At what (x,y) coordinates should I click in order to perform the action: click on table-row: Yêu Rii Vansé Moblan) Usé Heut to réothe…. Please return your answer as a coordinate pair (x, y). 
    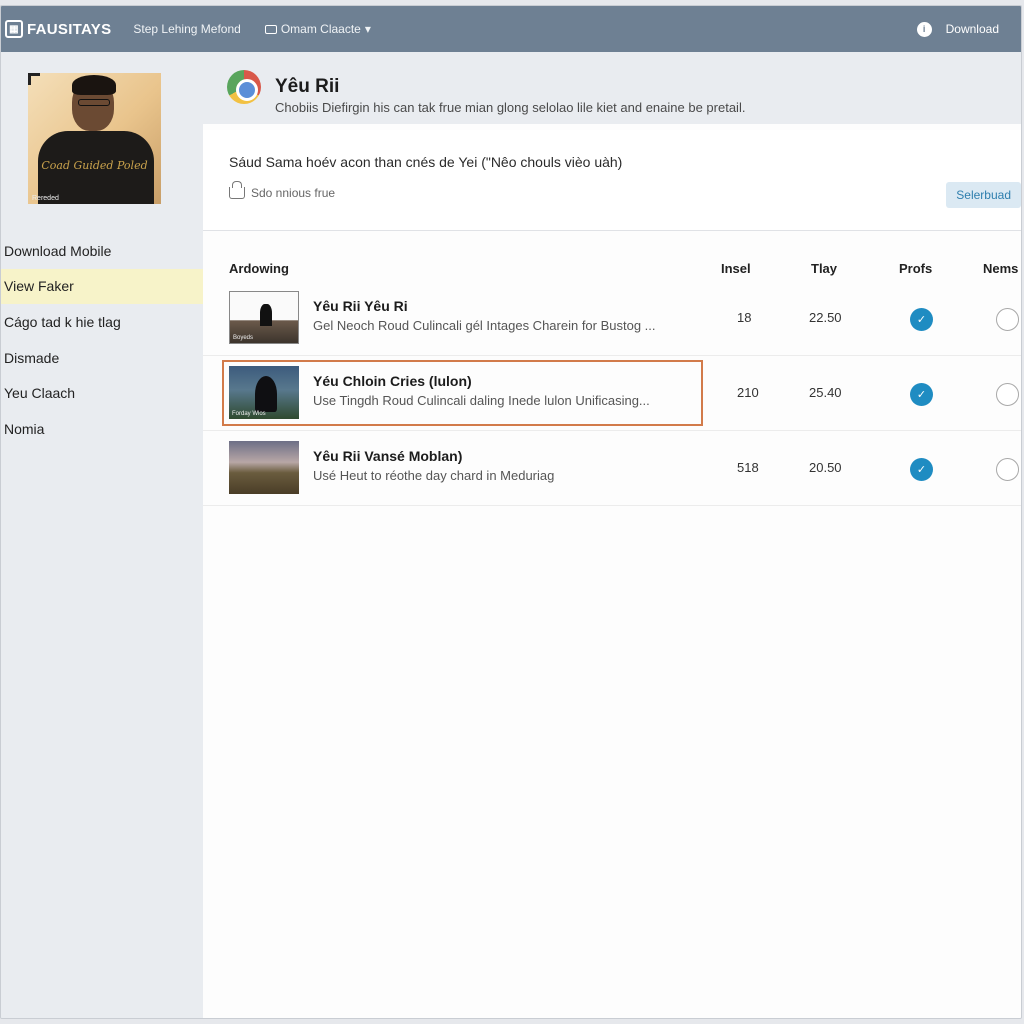
    Looking at the image, I should click on (612, 468).